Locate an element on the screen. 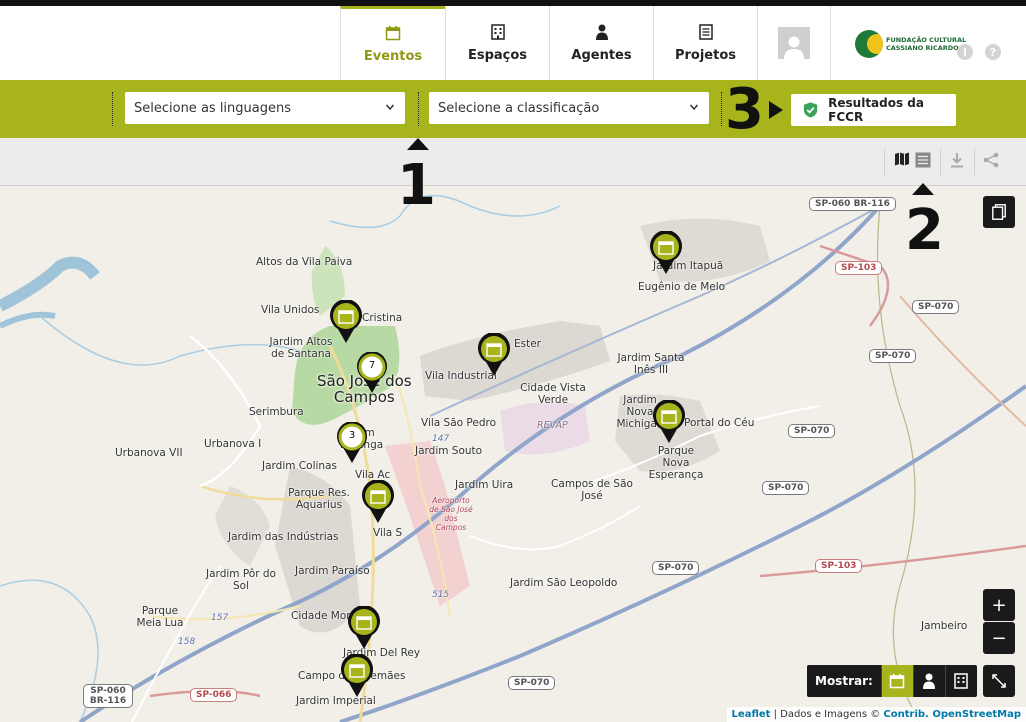 This screenshot has height=722, width=1026. tab-label: Espaços is located at coordinates (497, 55).